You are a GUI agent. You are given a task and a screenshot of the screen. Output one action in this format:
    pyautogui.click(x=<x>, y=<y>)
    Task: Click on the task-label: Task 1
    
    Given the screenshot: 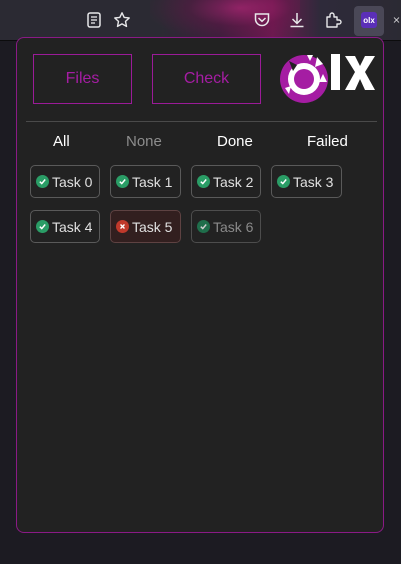 What is the action you would take?
    pyautogui.click(x=152, y=181)
    